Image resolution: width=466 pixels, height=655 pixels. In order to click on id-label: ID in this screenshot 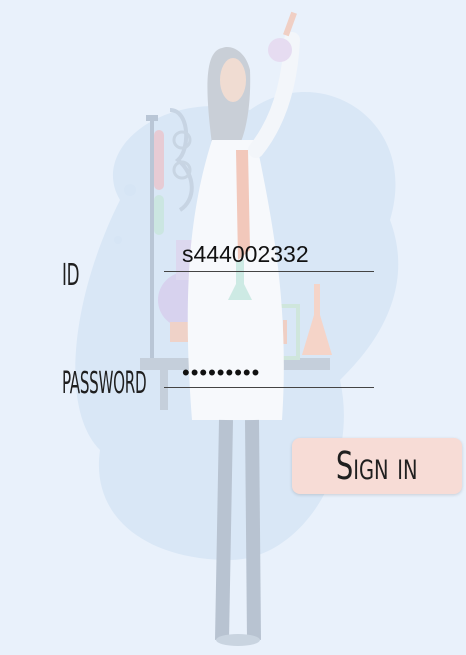, I will do `click(71, 275)`.